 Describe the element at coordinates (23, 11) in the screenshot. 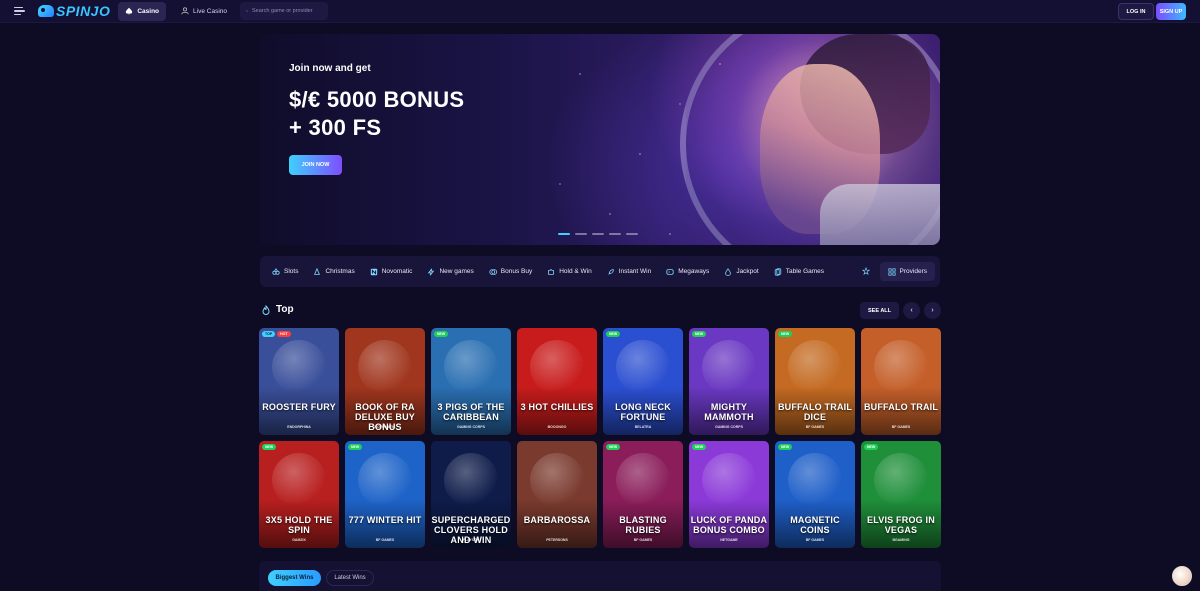

I see `menu-icon` at that location.